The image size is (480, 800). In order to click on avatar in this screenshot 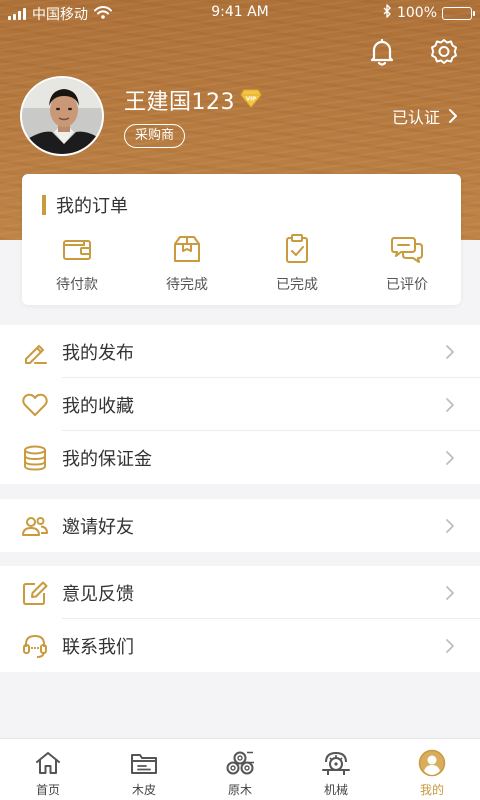, I will do `click(62, 116)`.